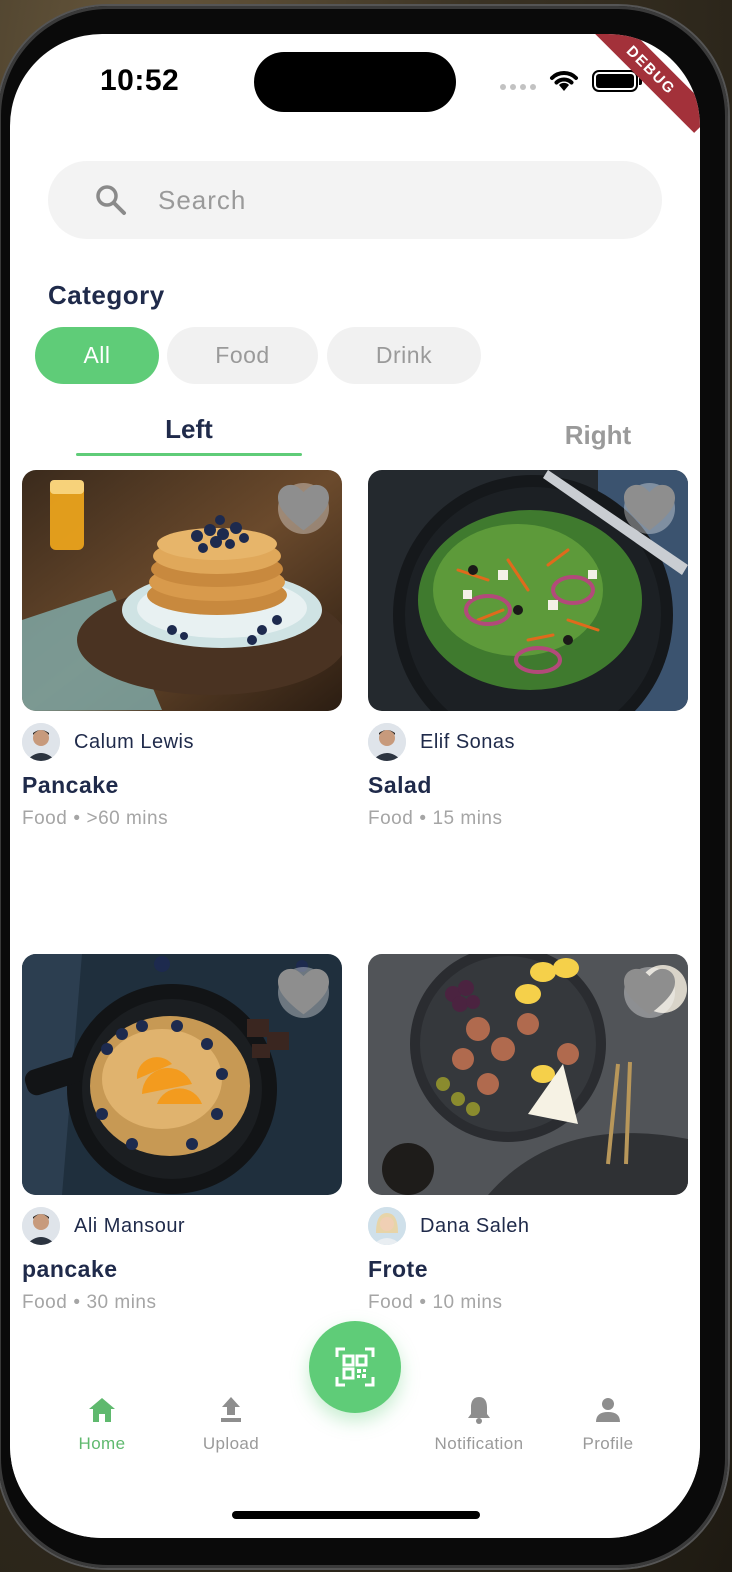  I want to click on category-heading: Category, so click(106, 295).